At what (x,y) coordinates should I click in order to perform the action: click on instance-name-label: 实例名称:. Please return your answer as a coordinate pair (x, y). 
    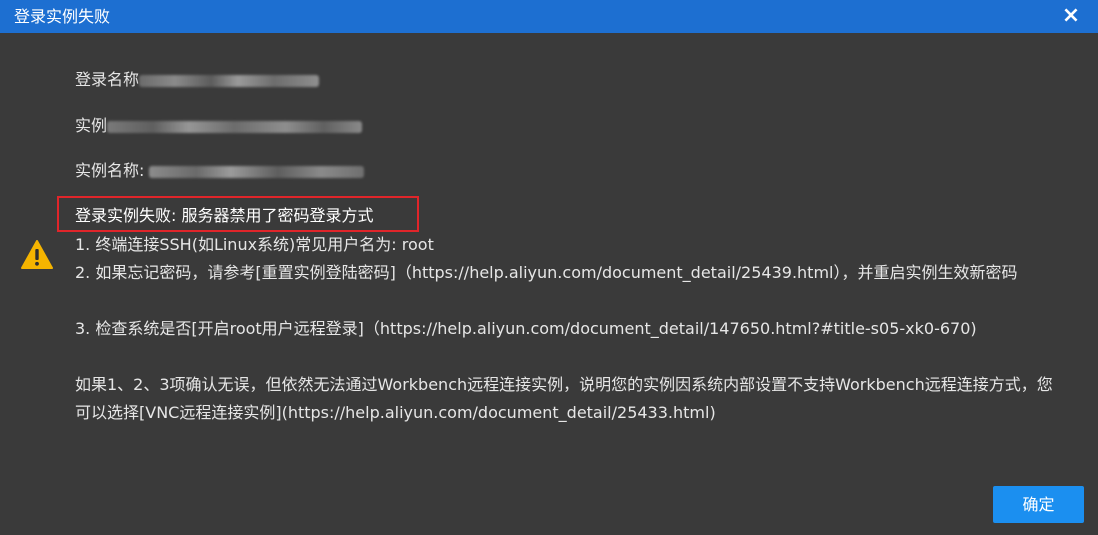
    Looking at the image, I should click on (112, 170).